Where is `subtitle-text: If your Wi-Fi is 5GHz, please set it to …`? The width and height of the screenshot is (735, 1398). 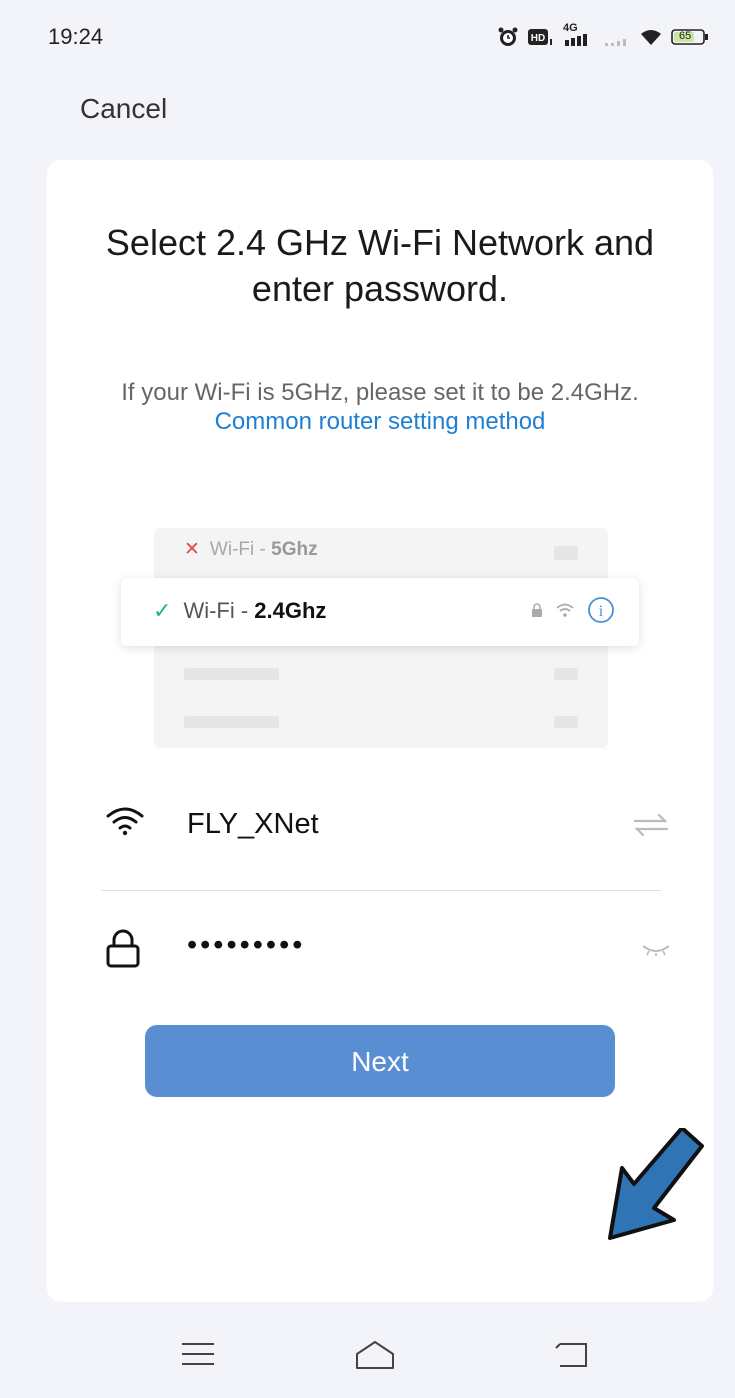
subtitle-text: If your Wi-Fi is 5GHz, please set it to … is located at coordinates (380, 392).